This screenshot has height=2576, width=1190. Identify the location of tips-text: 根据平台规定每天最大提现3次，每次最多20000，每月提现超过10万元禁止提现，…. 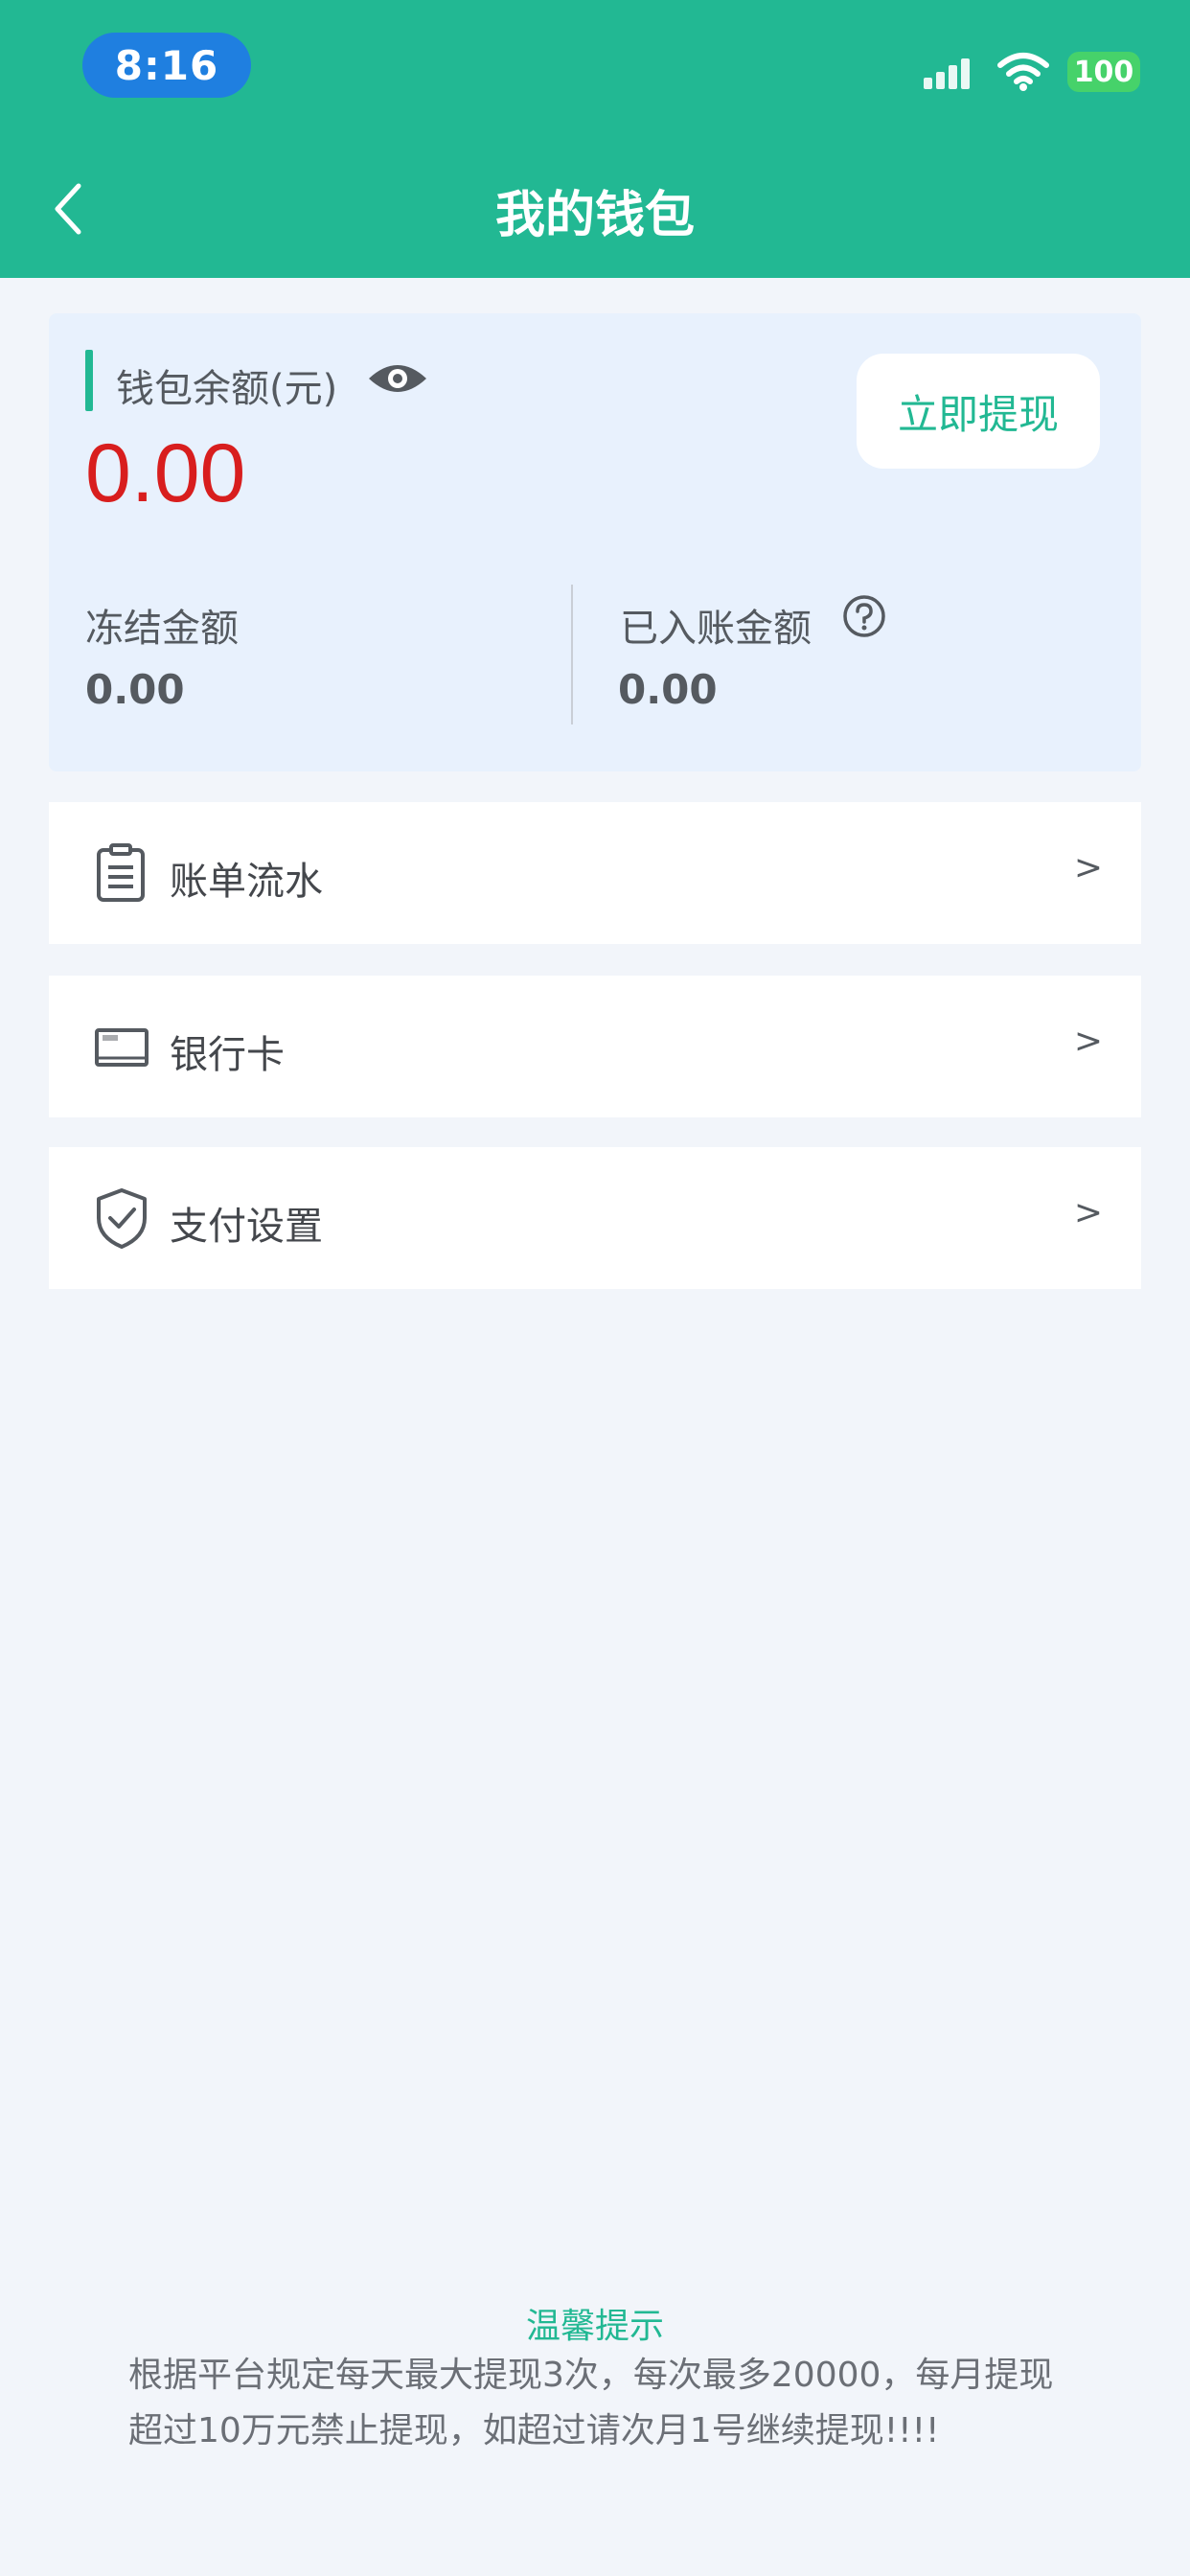
(591, 2403).